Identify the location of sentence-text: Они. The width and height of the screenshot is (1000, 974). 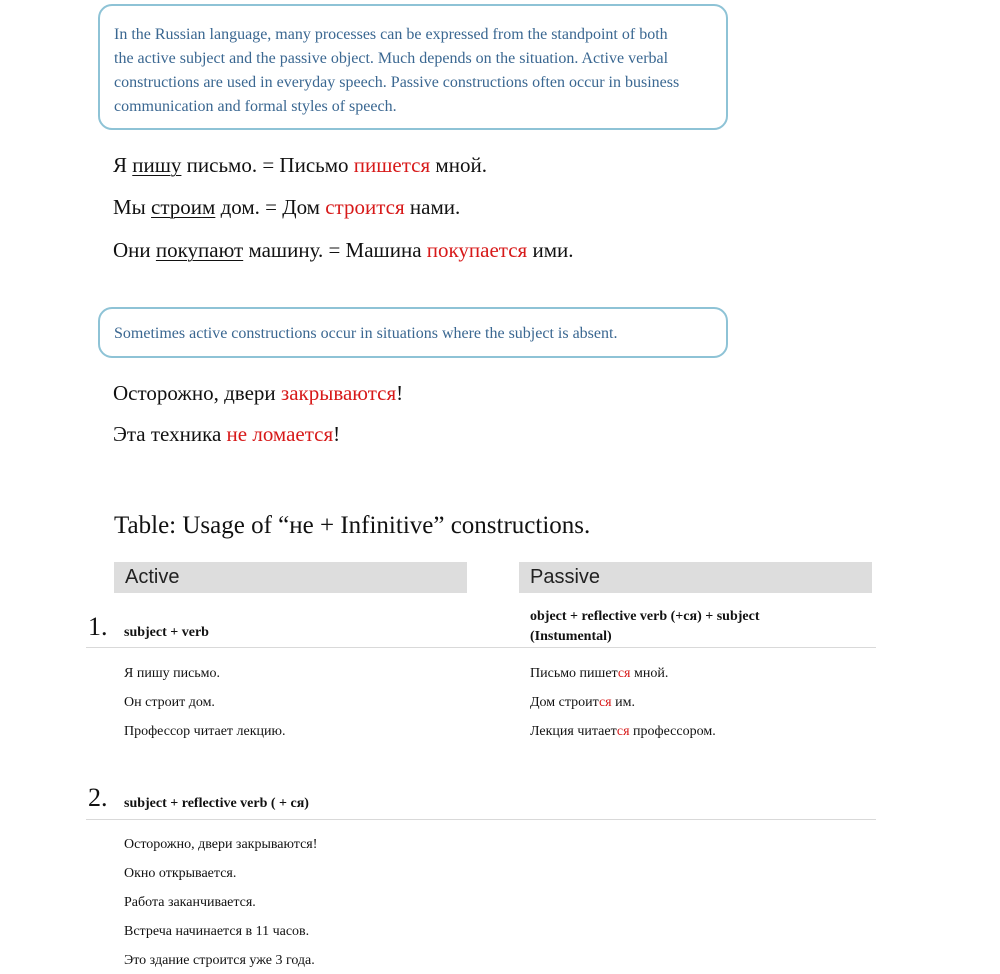
(134, 250).